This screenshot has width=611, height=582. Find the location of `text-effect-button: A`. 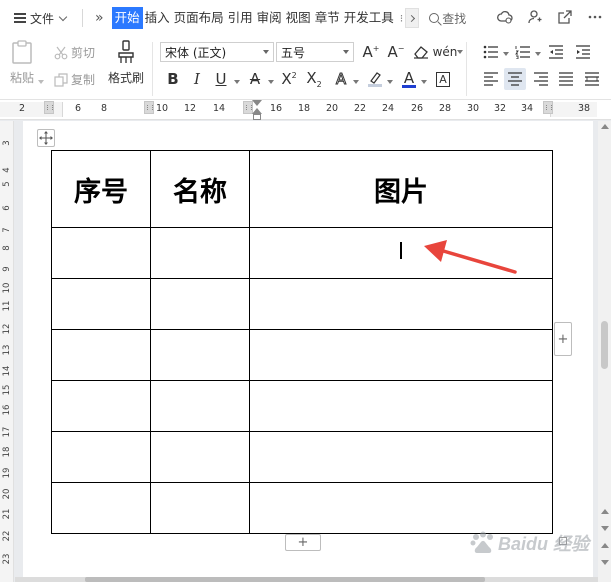

text-effect-button: A is located at coordinates (341, 79).